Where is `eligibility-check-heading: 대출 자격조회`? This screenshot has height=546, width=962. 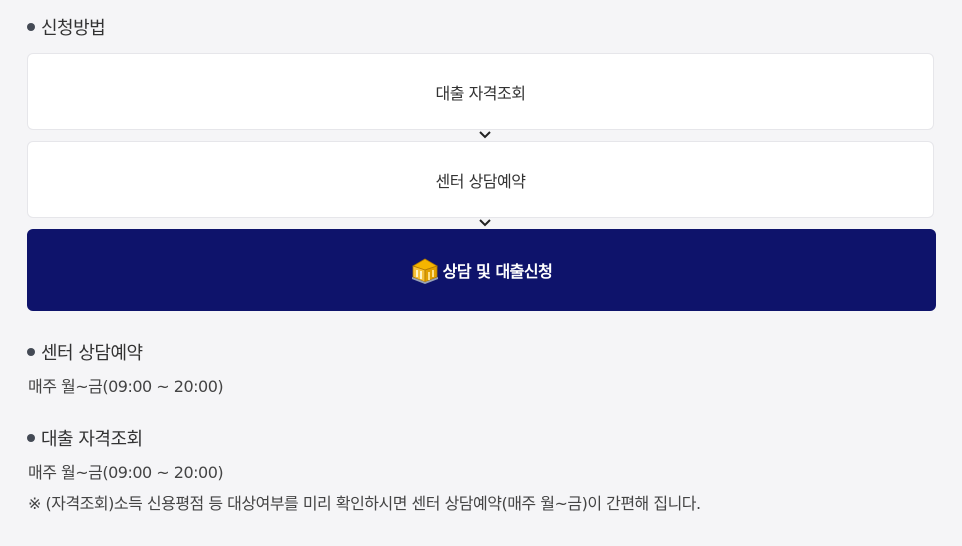
eligibility-check-heading: 대출 자격조회 is located at coordinates (85, 438).